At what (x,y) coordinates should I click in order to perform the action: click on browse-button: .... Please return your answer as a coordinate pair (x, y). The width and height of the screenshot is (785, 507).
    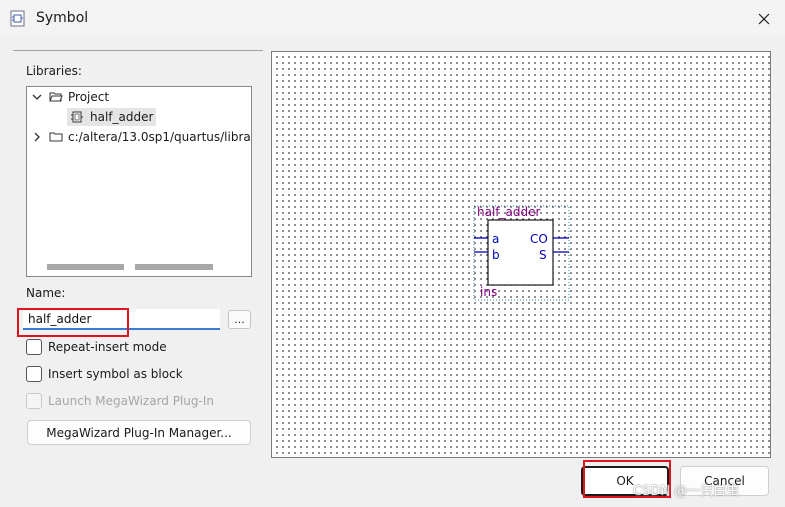
    Looking at the image, I should click on (239, 319).